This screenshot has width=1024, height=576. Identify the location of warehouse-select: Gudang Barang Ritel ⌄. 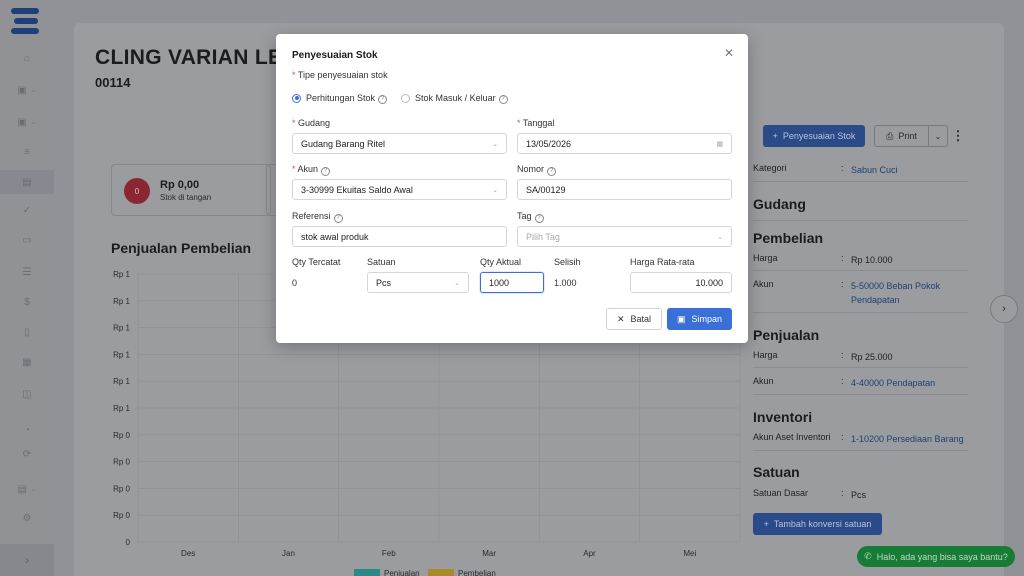
(399, 143).